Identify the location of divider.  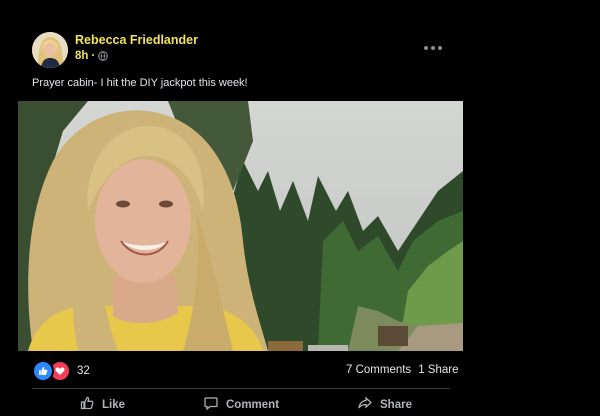
(241, 388).